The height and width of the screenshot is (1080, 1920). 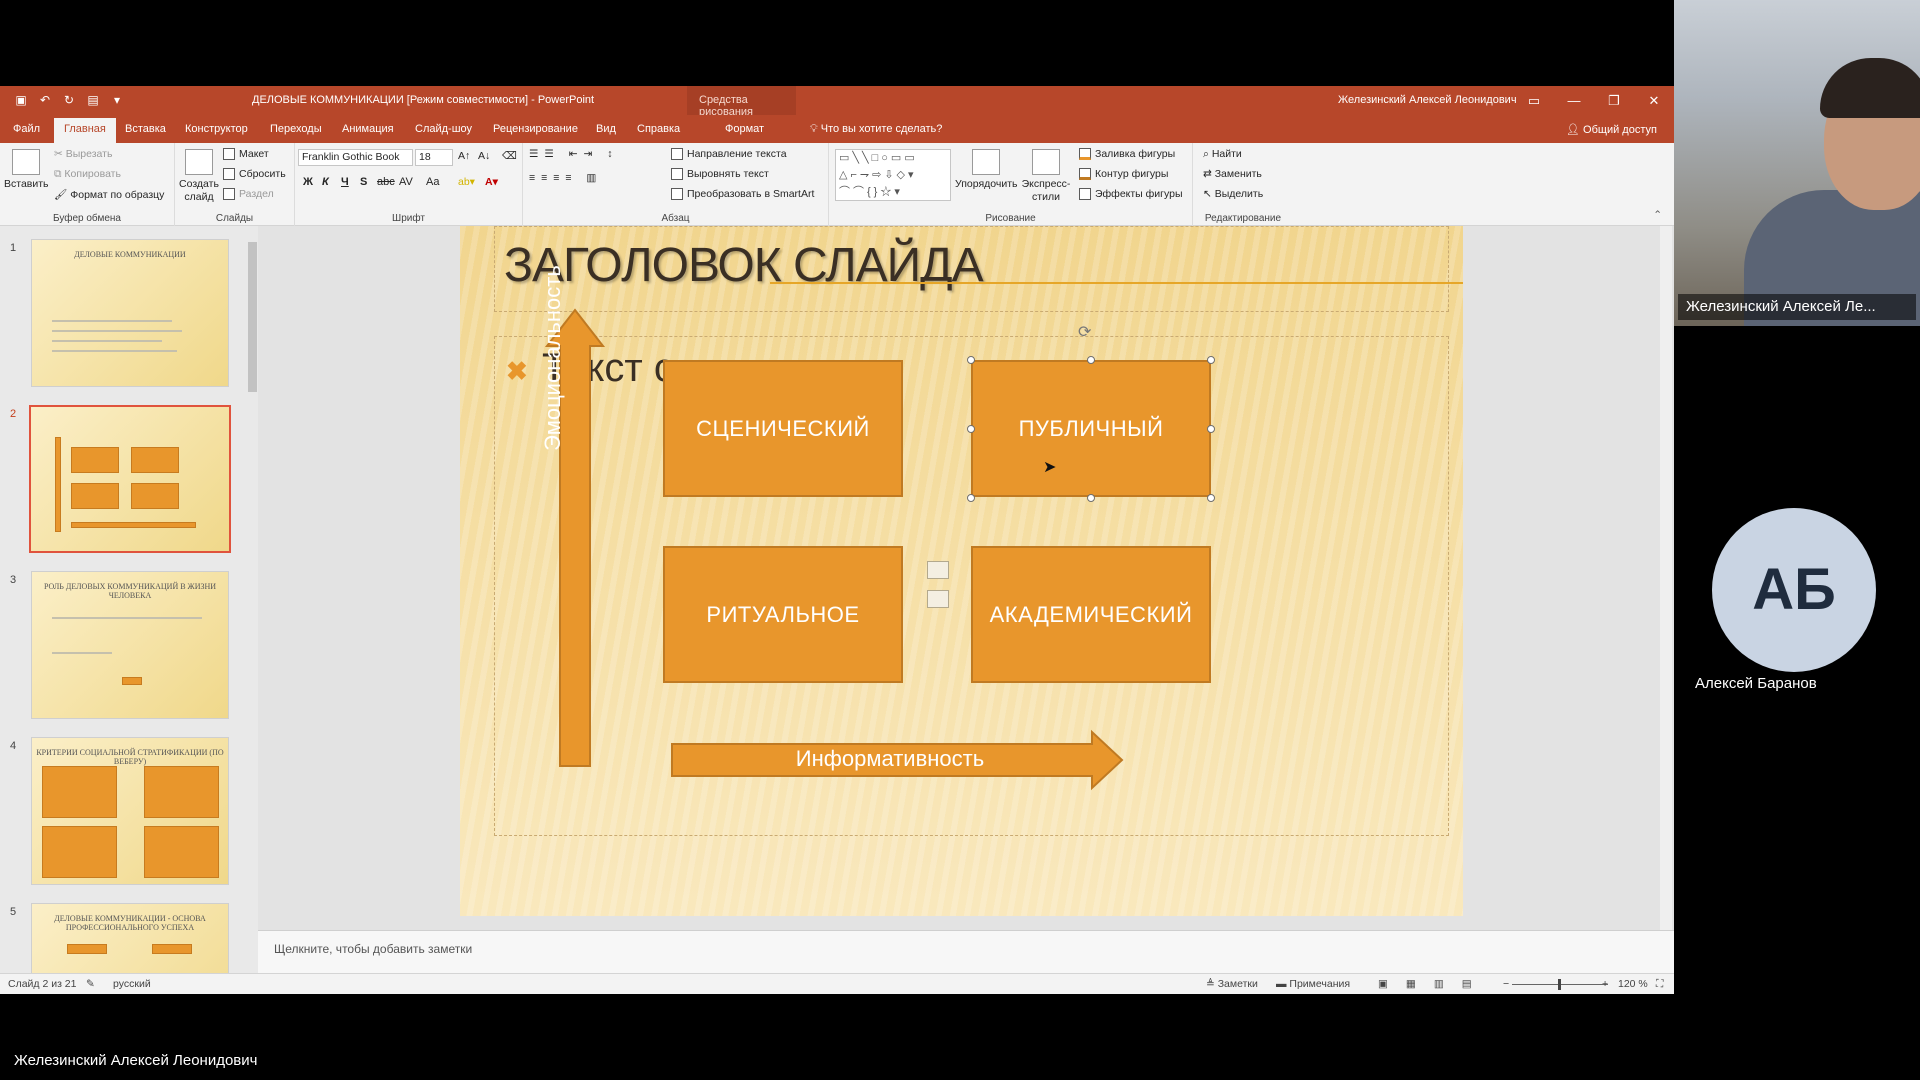 What do you see at coordinates (744, 129) in the screenshot?
I see `tab-format: Формат` at bounding box center [744, 129].